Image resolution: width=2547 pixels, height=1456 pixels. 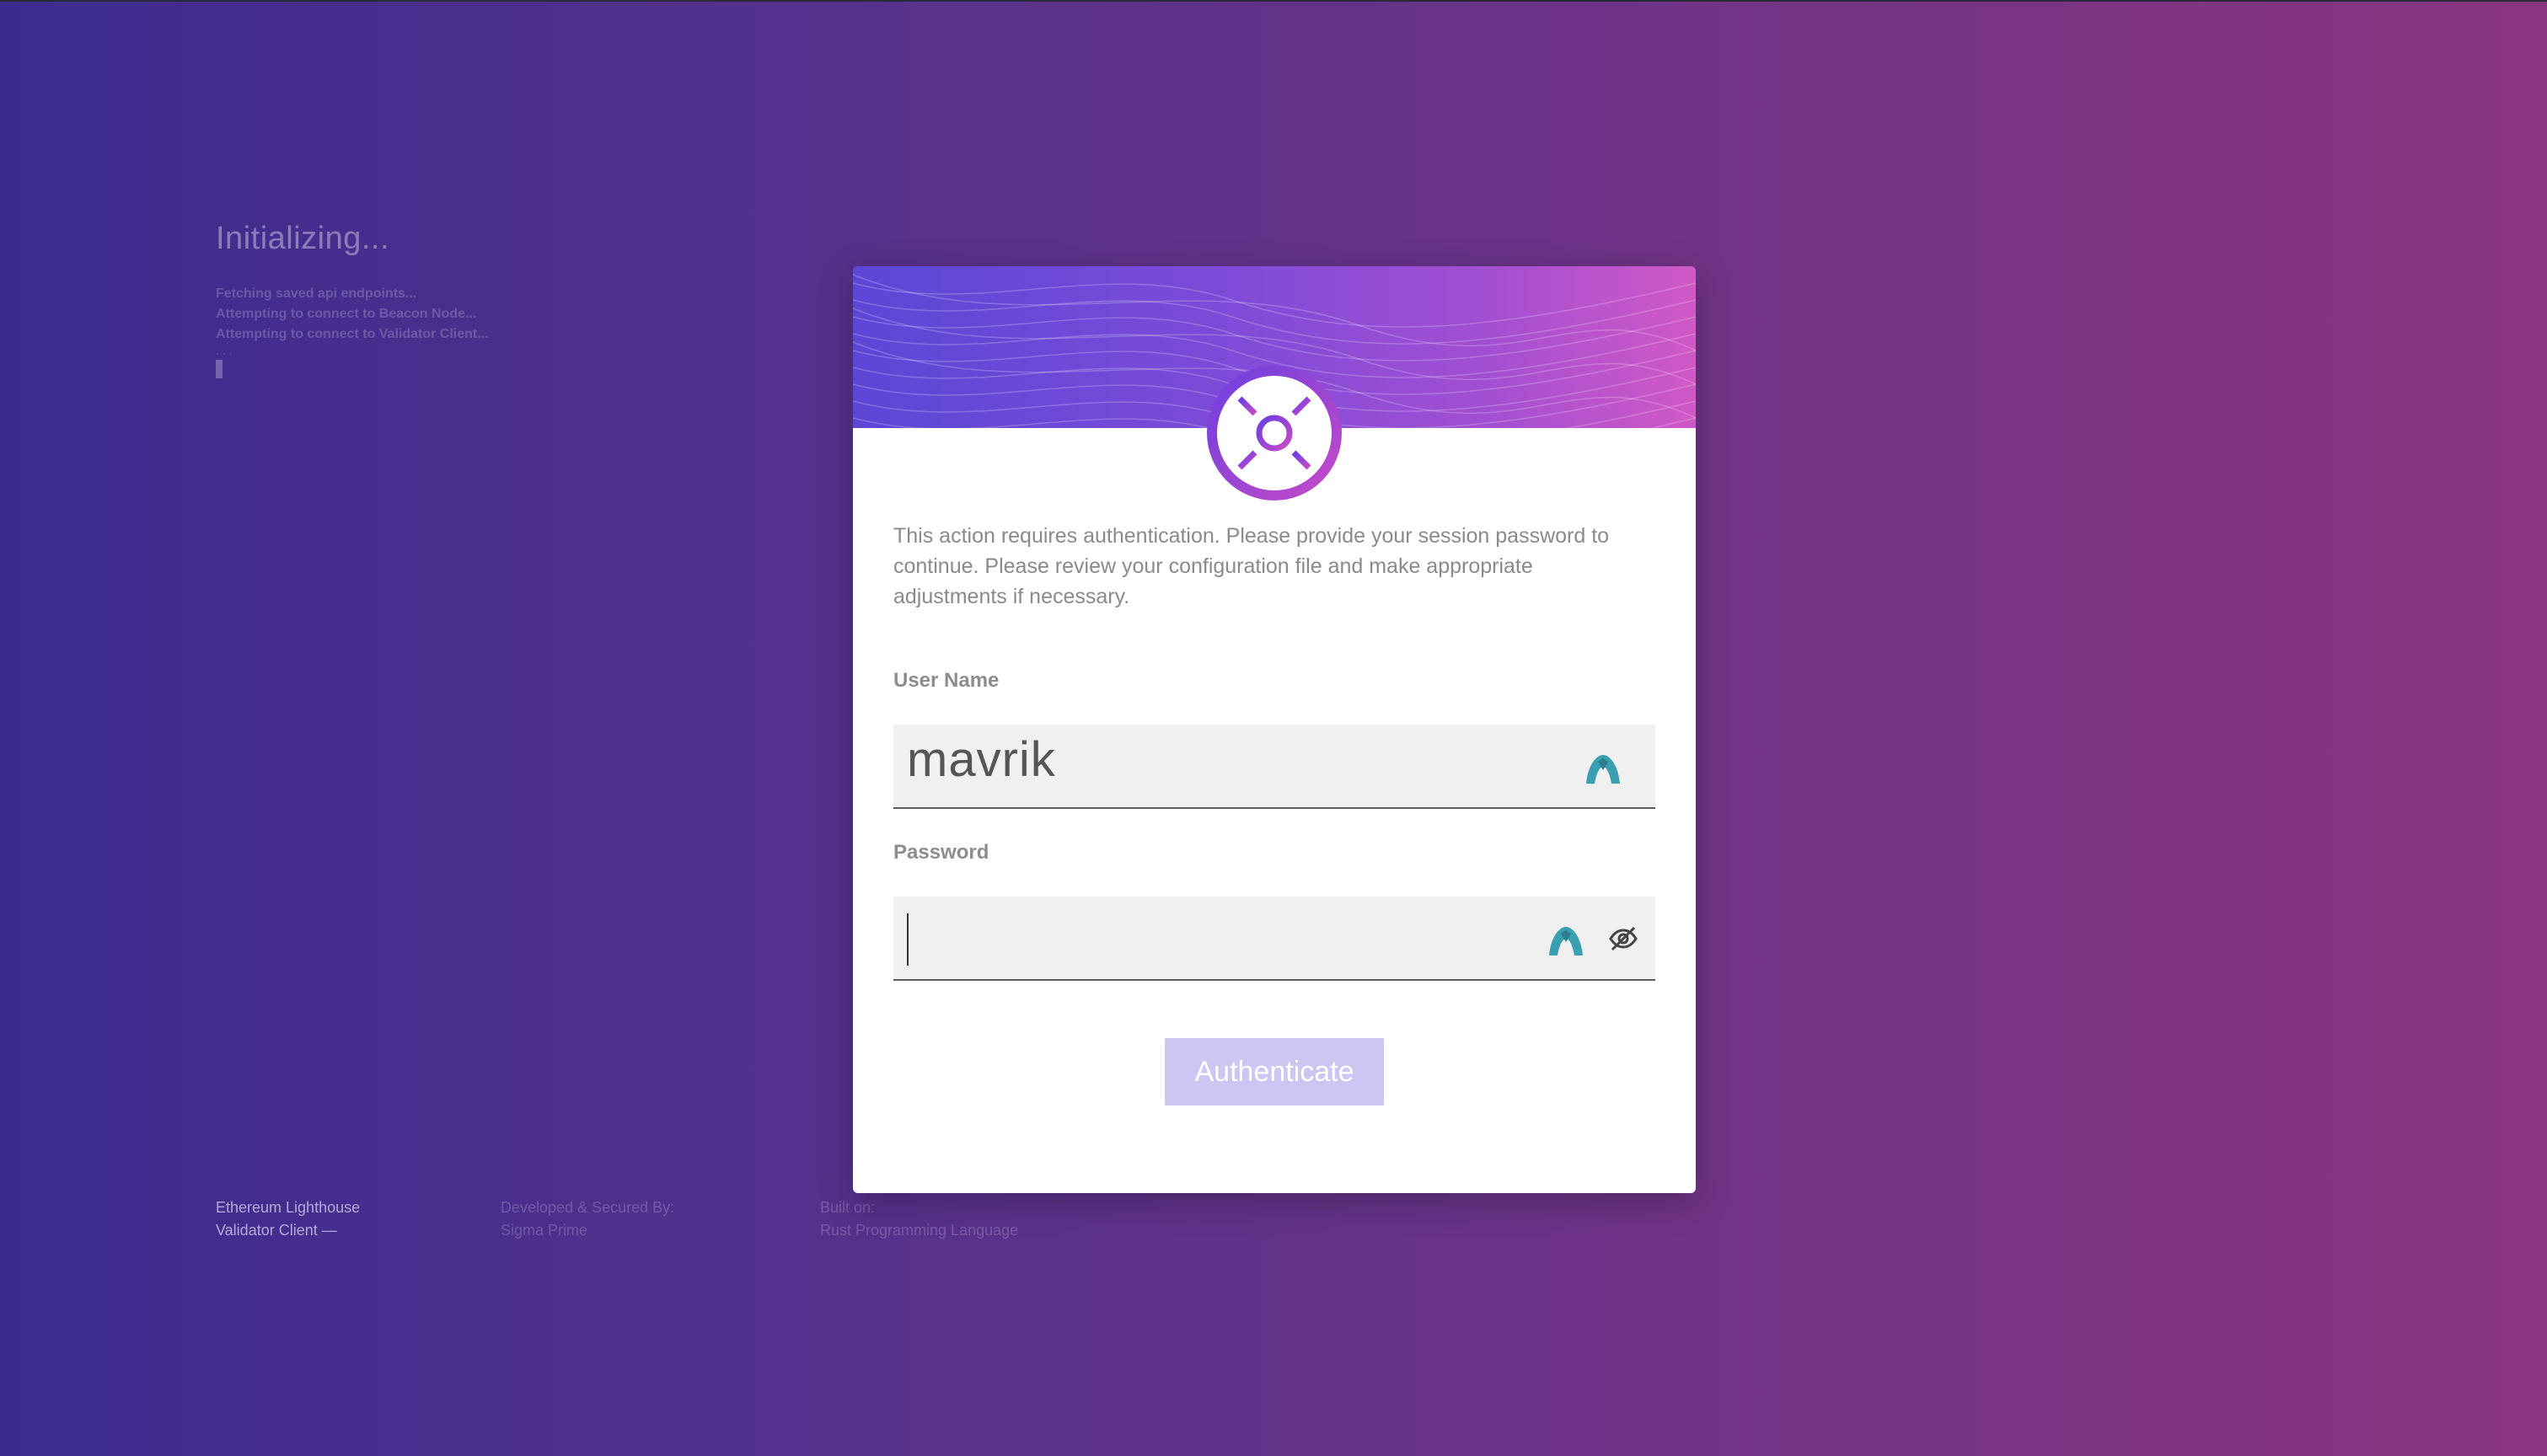 What do you see at coordinates (919, 1230) in the screenshot?
I see `footer-built-on-line: Rust Programming Language` at bounding box center [919, 1230].